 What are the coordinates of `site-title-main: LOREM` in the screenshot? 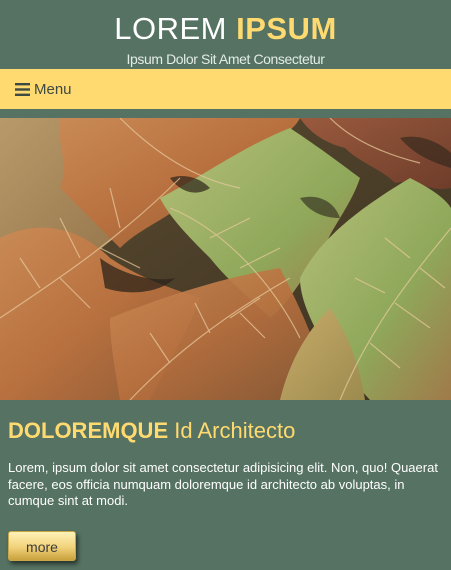 It's located at (170, 28).